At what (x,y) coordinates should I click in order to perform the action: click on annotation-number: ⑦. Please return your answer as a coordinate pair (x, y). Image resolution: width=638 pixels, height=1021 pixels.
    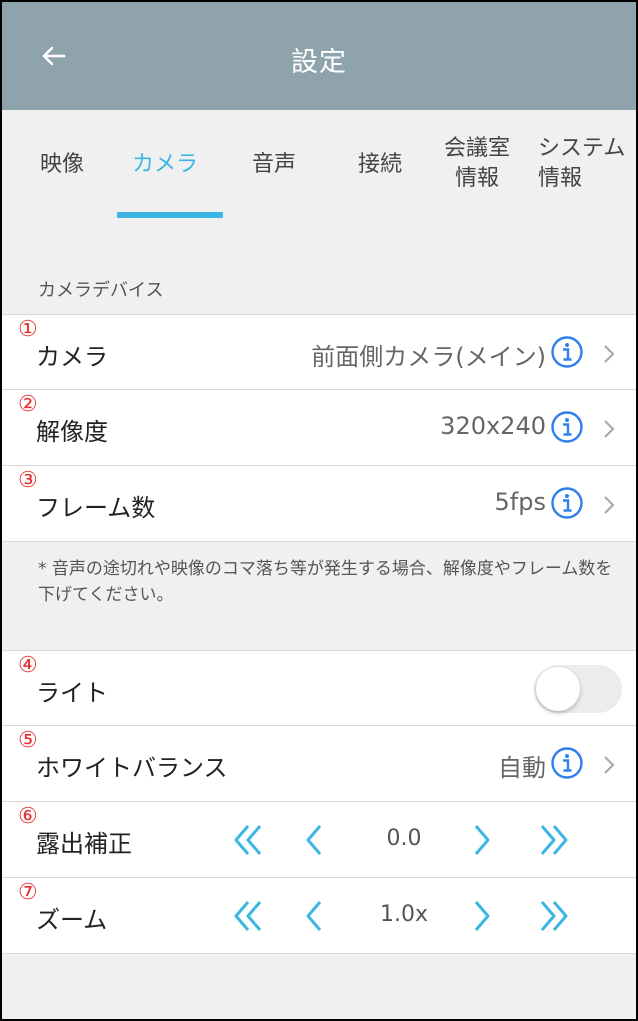
    Looking at the image, I should click on (28, 892).